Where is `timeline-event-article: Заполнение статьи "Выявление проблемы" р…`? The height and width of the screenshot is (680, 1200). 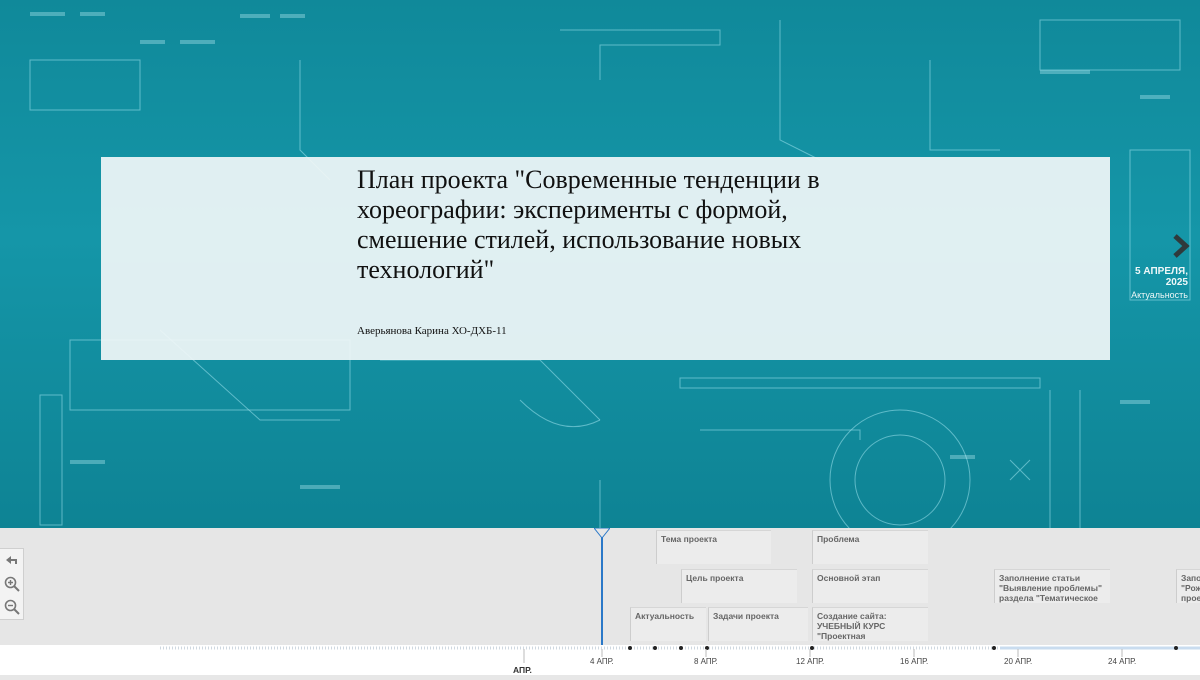
timeline-event-article: Заполнение статьи "Выявление проблемы" р… is located at coordinates (1052, 586).